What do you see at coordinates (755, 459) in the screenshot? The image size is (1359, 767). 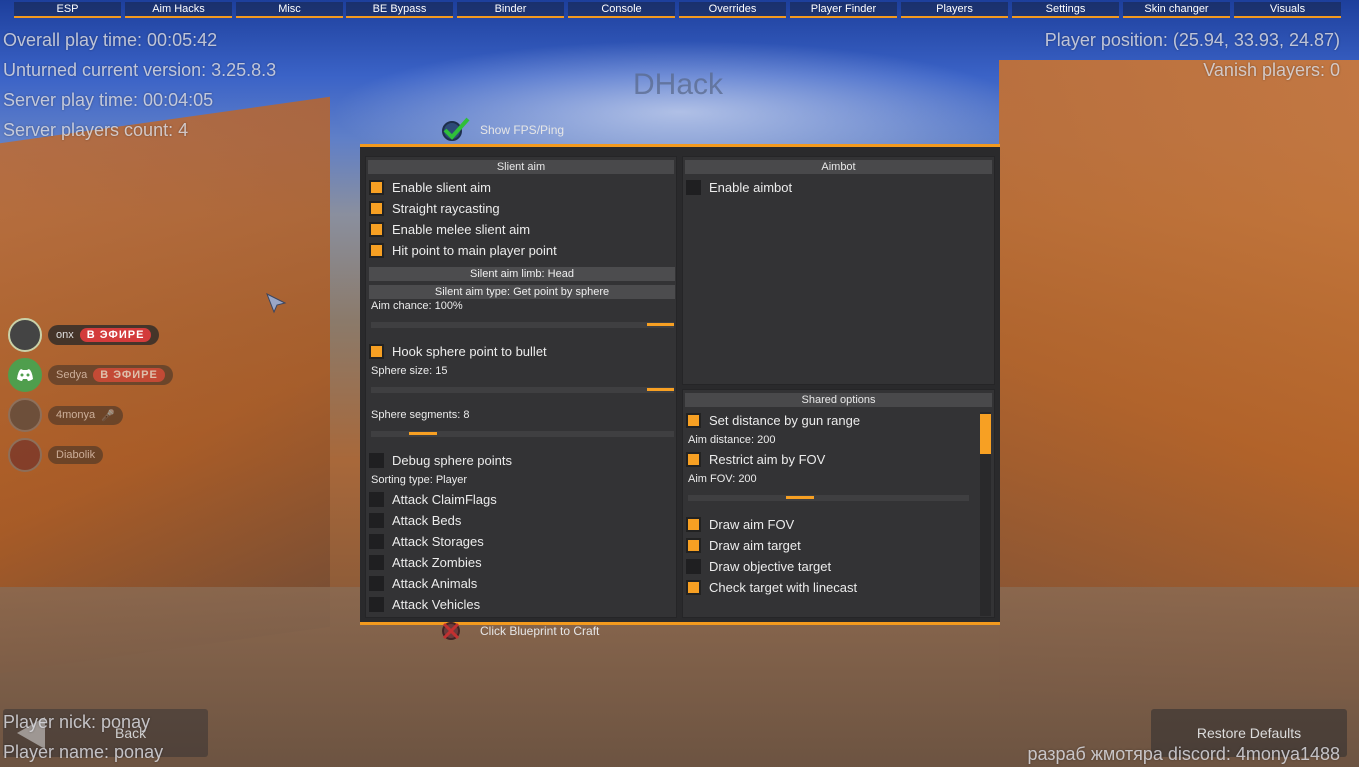 I see `restrict-fov-toggle: Restrict aim by FOV` at bounding box center [755, 459].